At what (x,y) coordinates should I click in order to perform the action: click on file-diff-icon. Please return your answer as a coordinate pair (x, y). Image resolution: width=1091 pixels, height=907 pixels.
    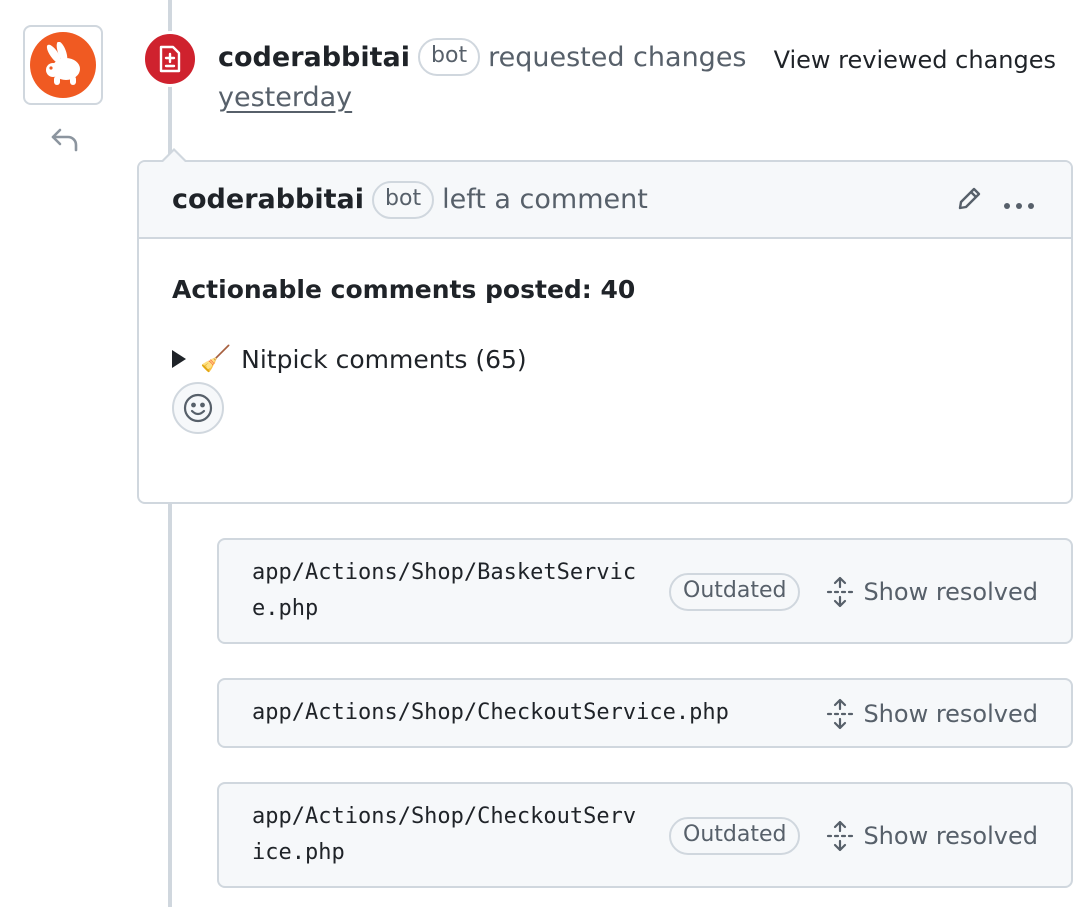
    Looking at the image, I should click on (170, 59).